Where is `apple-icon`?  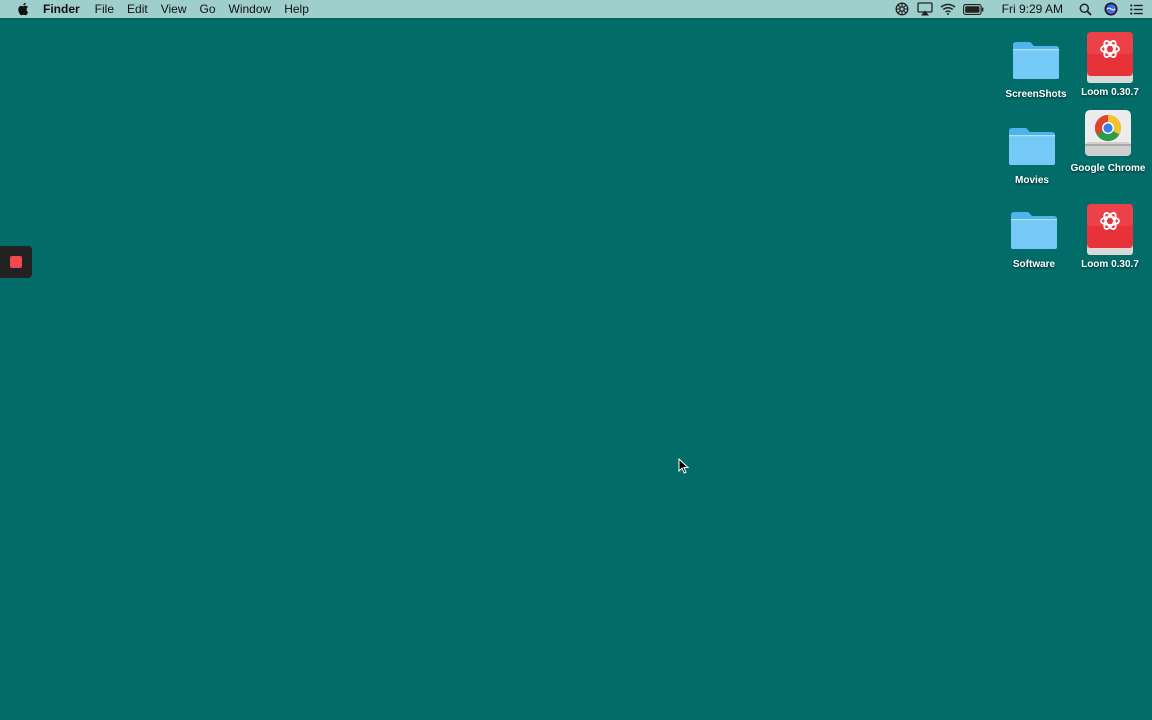 apple-icon is located at coordinates (22, 9).